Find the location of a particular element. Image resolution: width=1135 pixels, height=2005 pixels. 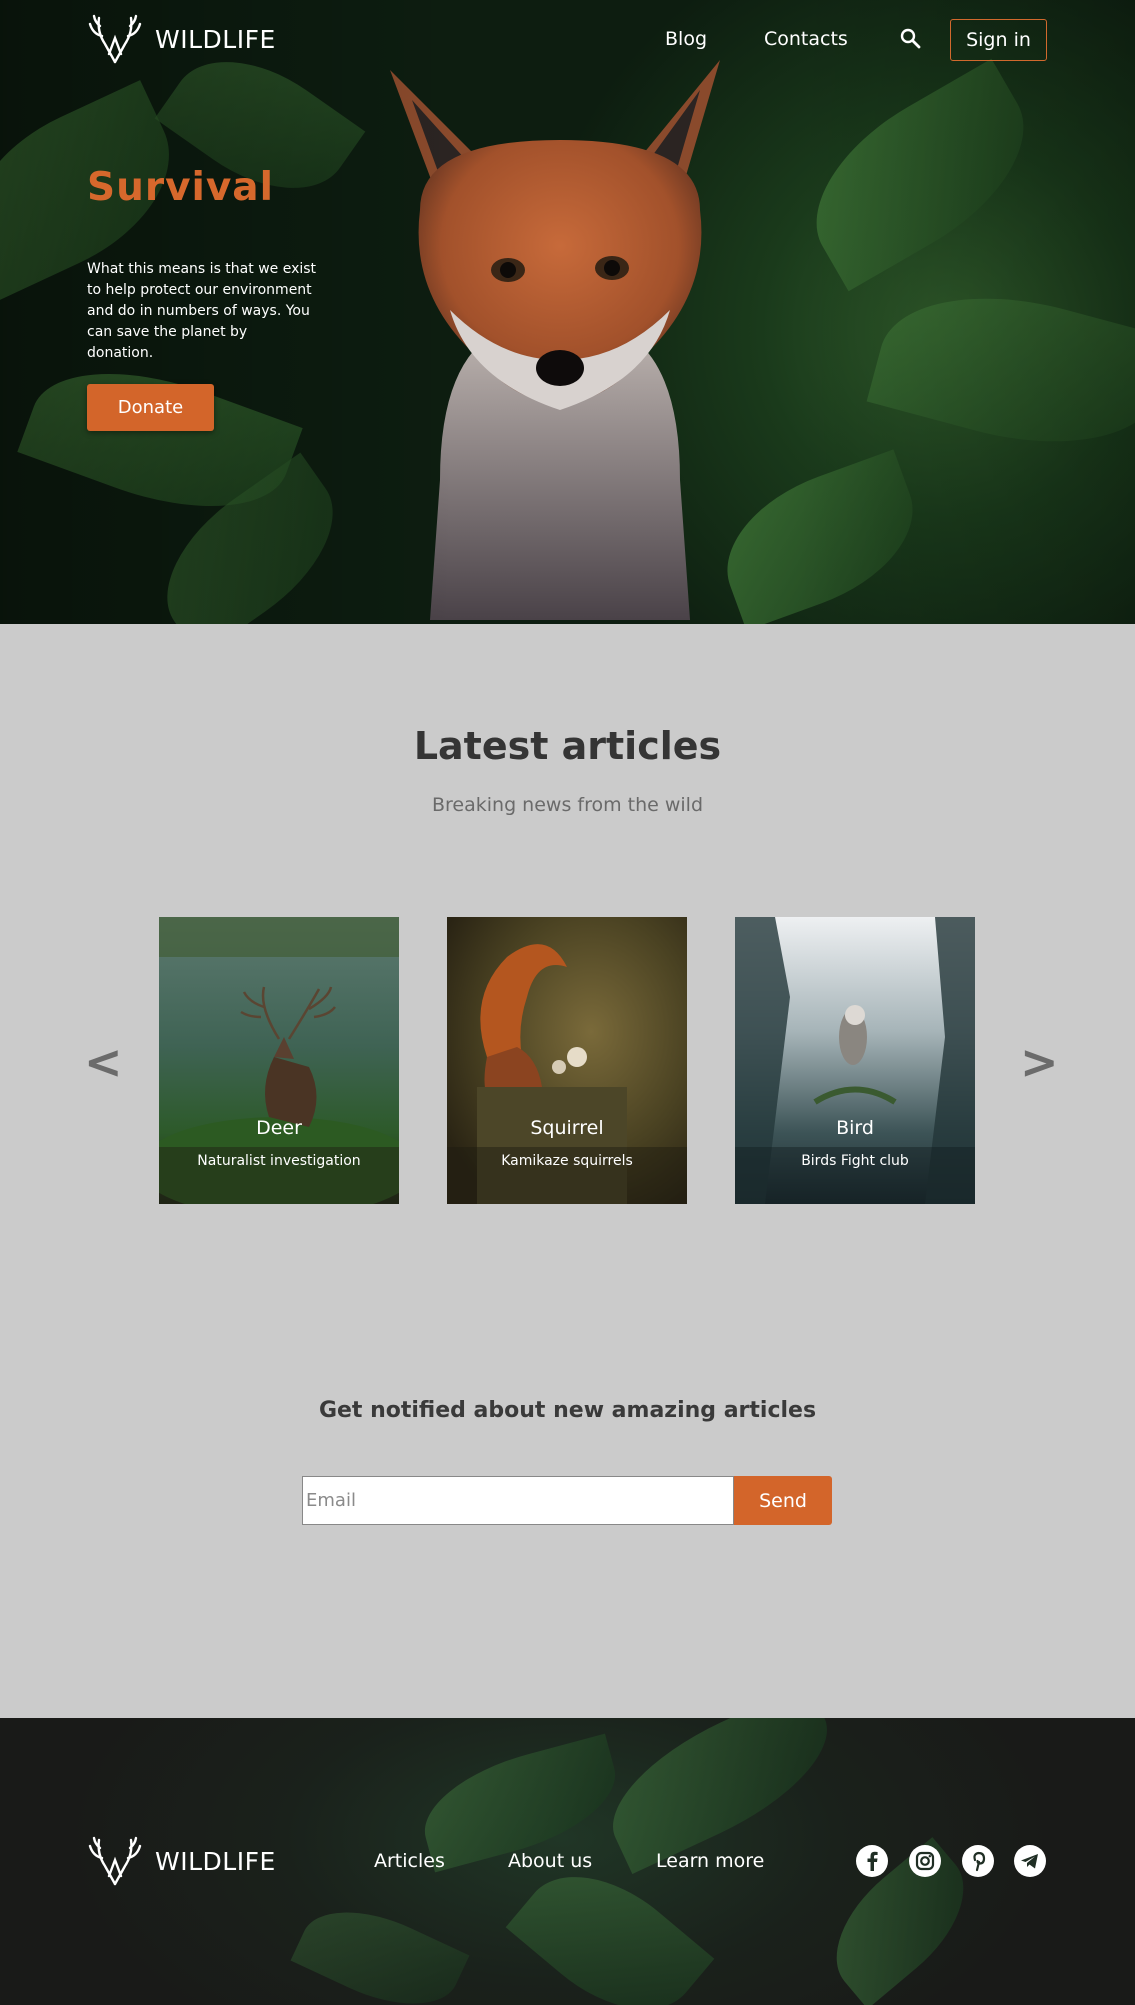

facebook-icon is located at coordinates (872, 1861).